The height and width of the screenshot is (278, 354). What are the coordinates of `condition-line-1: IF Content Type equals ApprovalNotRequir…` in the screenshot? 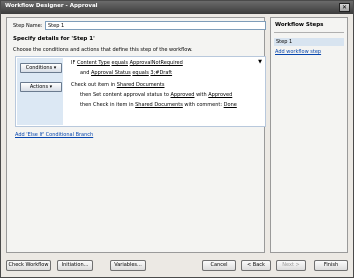 It's located at (127, 63).